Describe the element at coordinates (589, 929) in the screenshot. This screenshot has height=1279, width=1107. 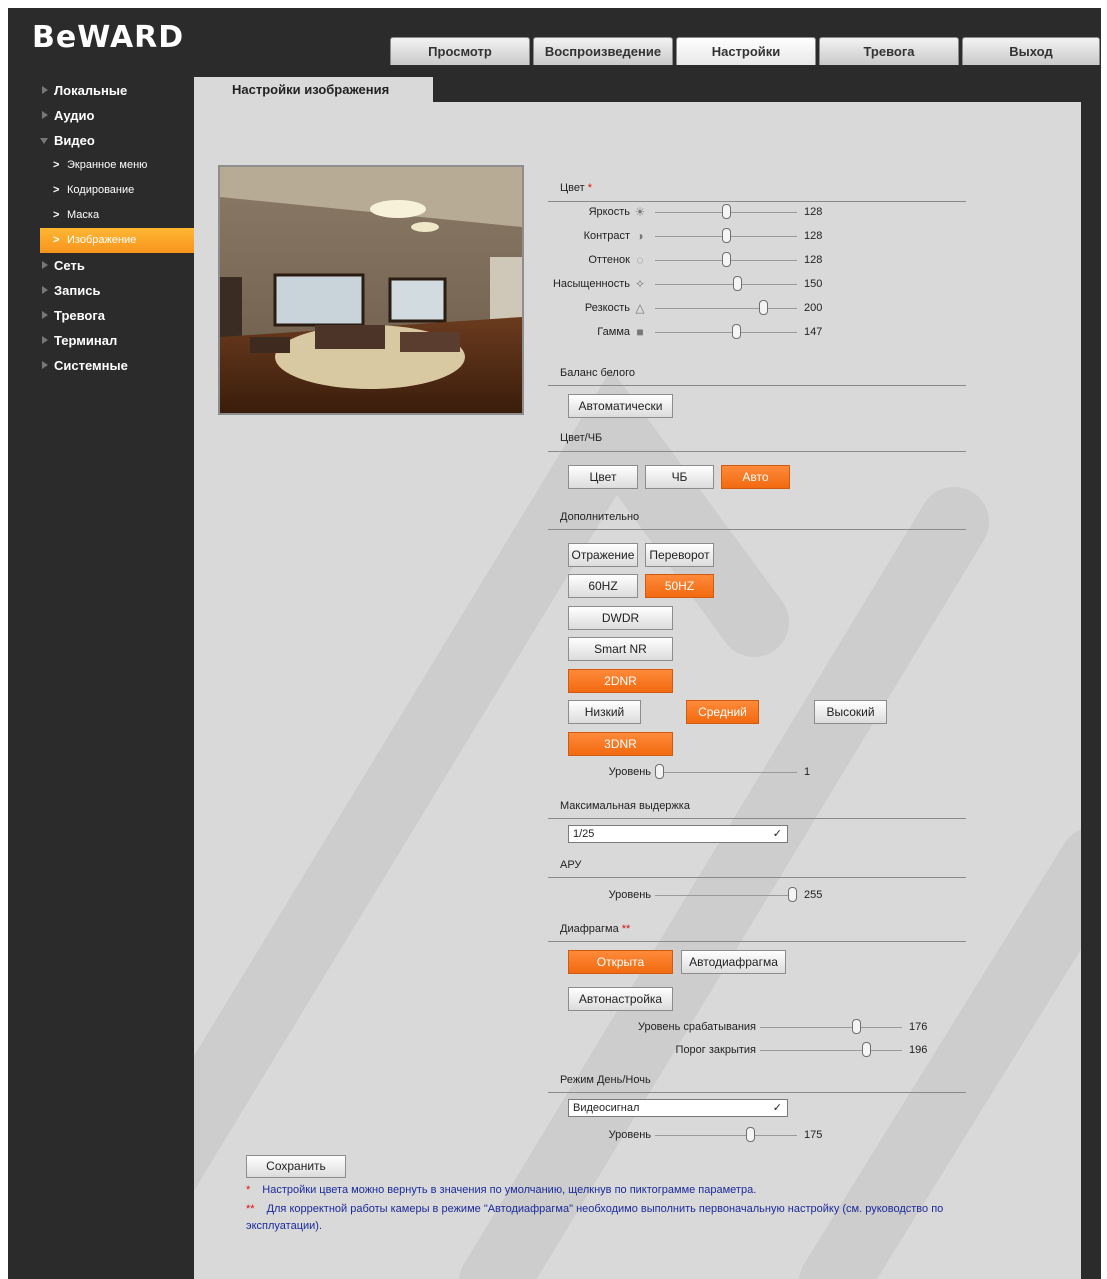
I see `section-title-text: Диафрагма` at that location.